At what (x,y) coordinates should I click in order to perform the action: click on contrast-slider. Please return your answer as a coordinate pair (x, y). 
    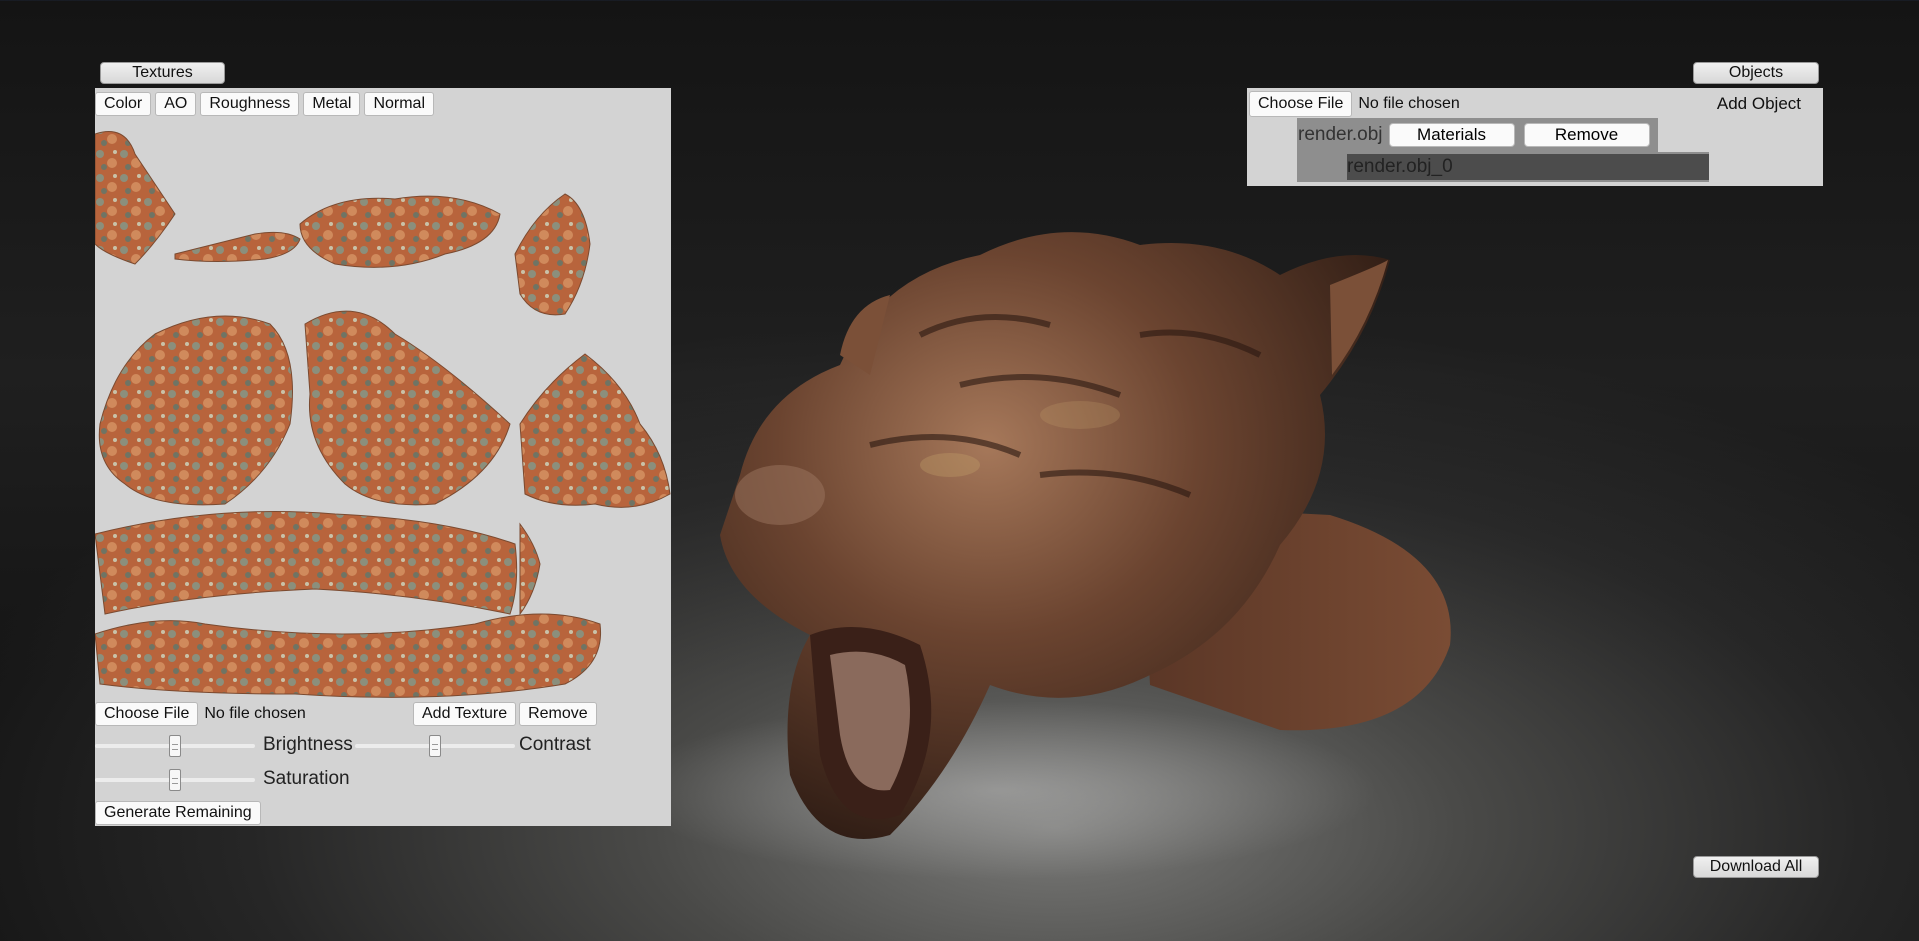
    Looking at the image, I should click on (435, 746).